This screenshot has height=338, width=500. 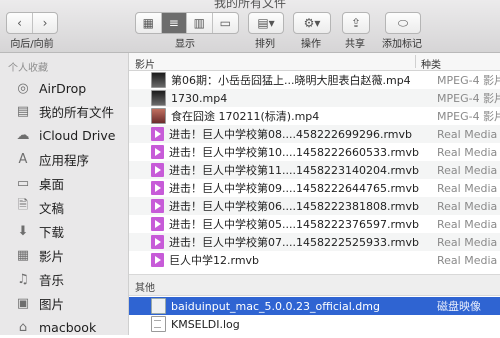 I want to click on column-separator, so click(x=415, y=61).